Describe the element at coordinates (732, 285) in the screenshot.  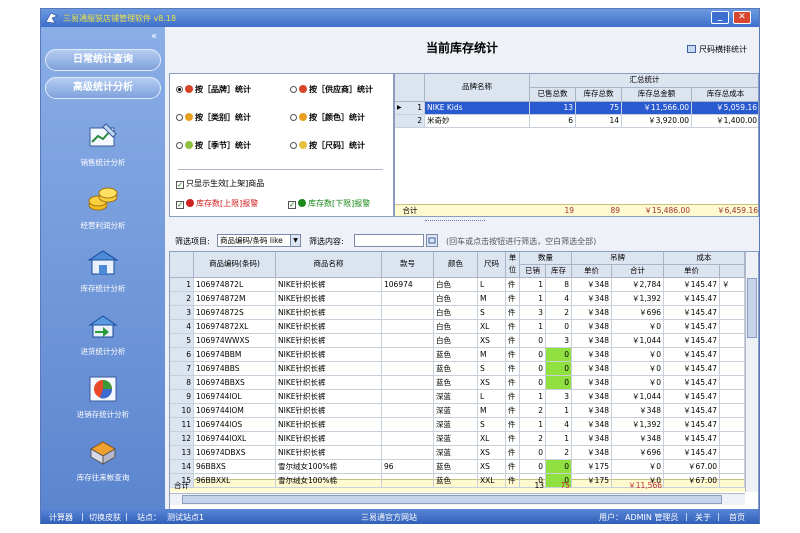
I see `grid-cell-extra: ￥` at that location.